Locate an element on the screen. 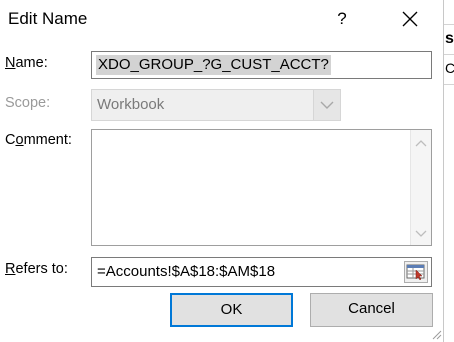  range-select-icon is located at coordinates (415, 272).